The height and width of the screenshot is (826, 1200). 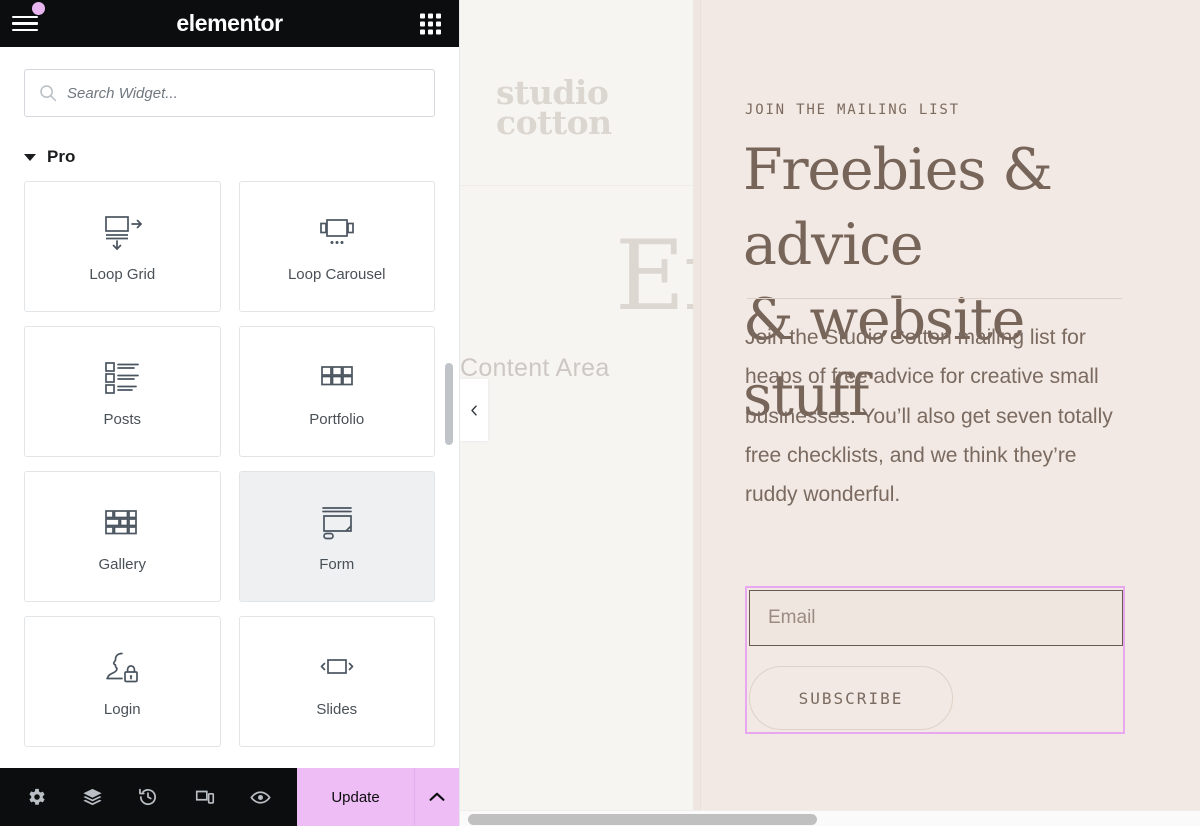 What do you see at coordinates (48, 93) in the screenshot?
I see `search-icon` at bounding box center [48, 93].